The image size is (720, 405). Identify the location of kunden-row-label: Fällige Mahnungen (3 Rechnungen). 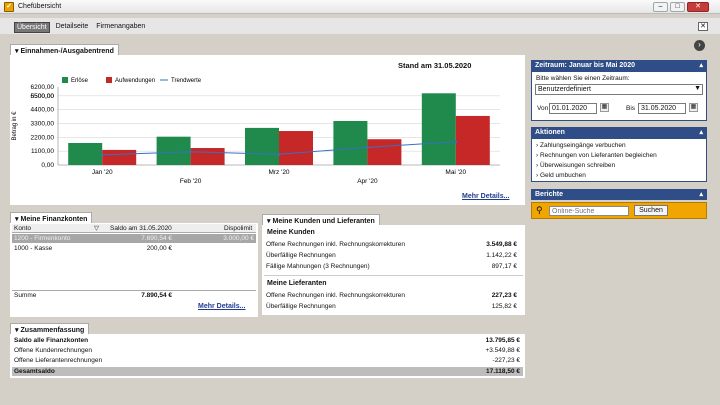
(318, 266).